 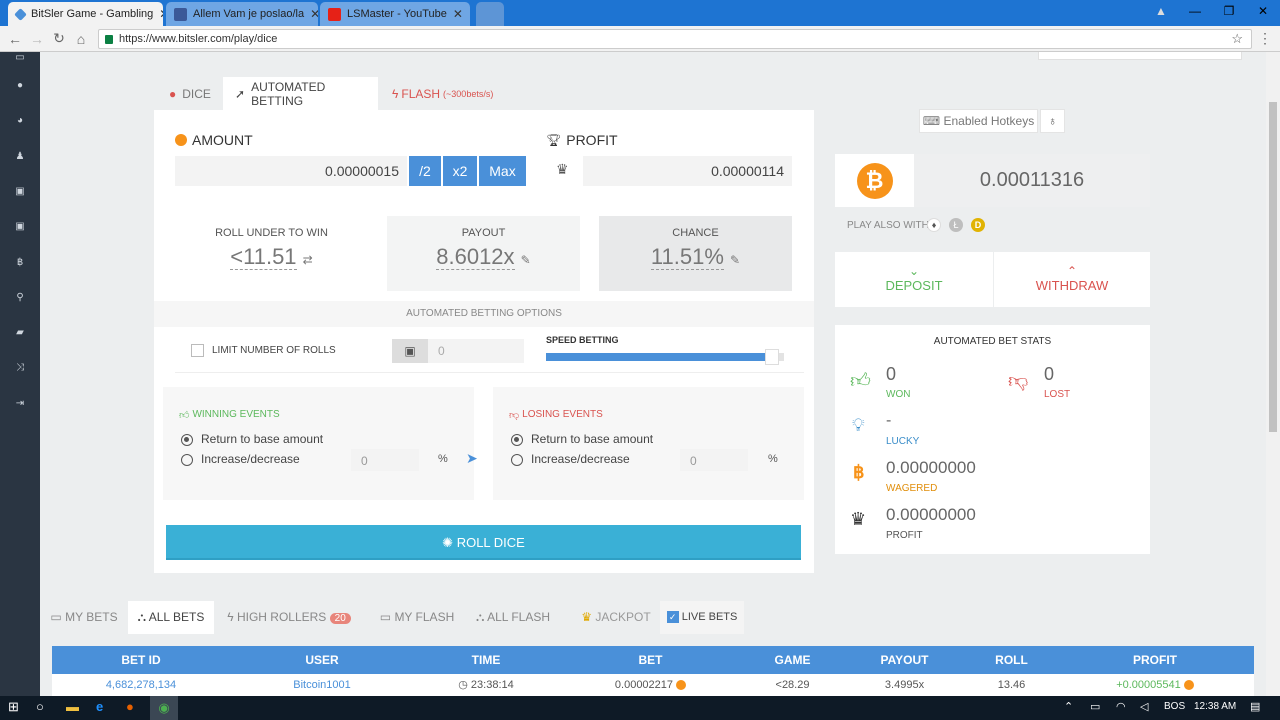 What do you see at coordinates (570, 459) in the screenshot?
I see `losing-increase-option: Increase/decrease` at bounding box center [570, 459].